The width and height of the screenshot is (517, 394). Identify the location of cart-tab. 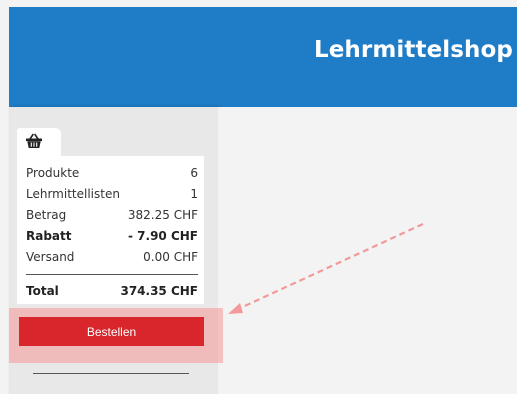
(39, 143).